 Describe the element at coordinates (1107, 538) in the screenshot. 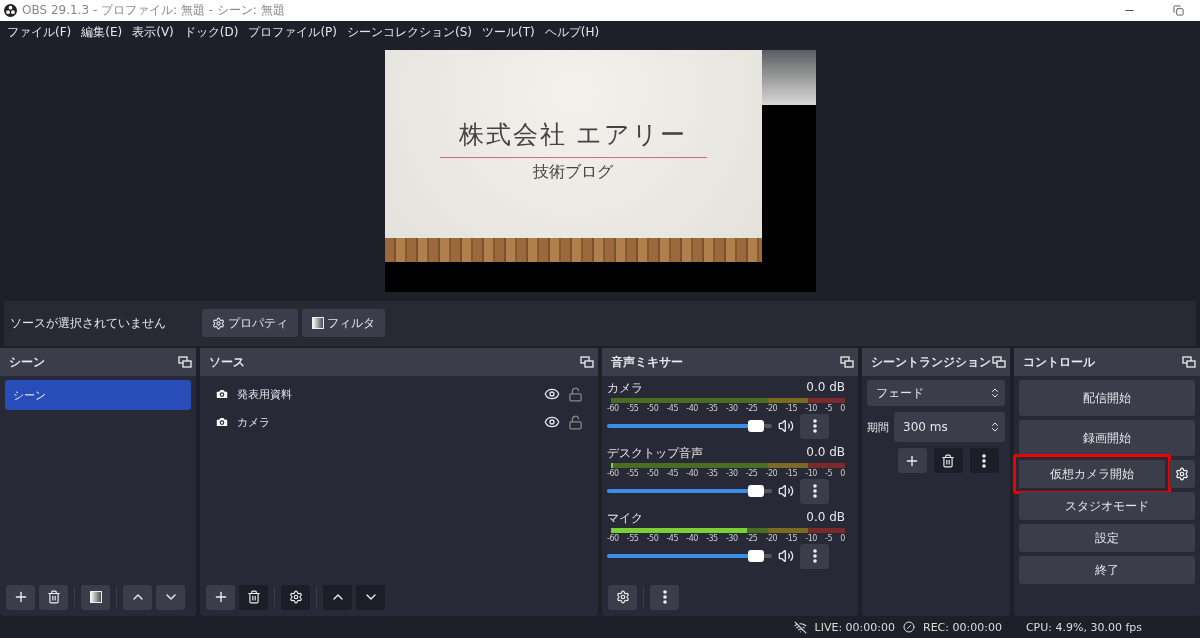

I see `control-button: 設定` at that location.